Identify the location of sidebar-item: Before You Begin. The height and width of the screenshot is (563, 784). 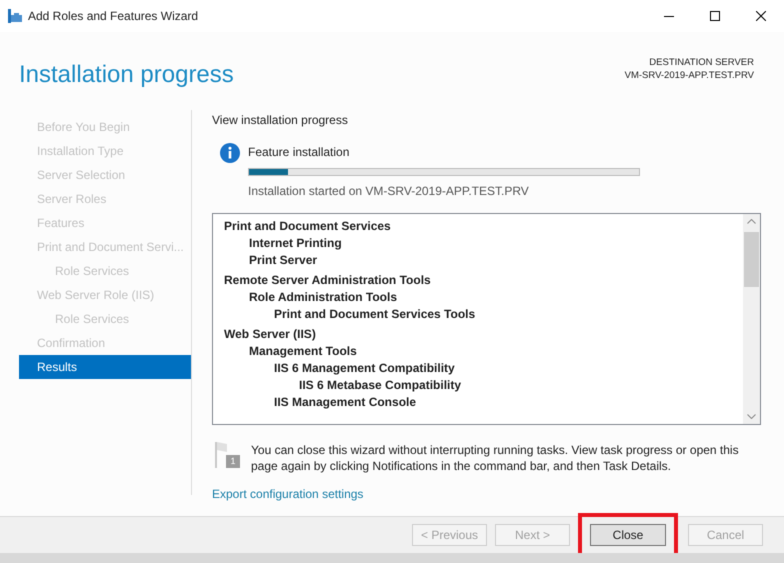
(105, 127).